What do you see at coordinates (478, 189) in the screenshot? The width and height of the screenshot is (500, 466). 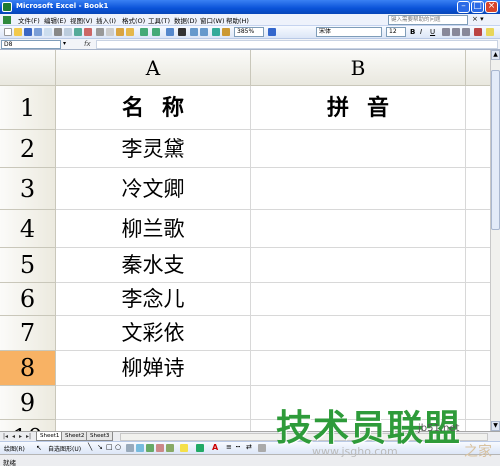 I see `cell-c3` at bounding box center [478, 189].